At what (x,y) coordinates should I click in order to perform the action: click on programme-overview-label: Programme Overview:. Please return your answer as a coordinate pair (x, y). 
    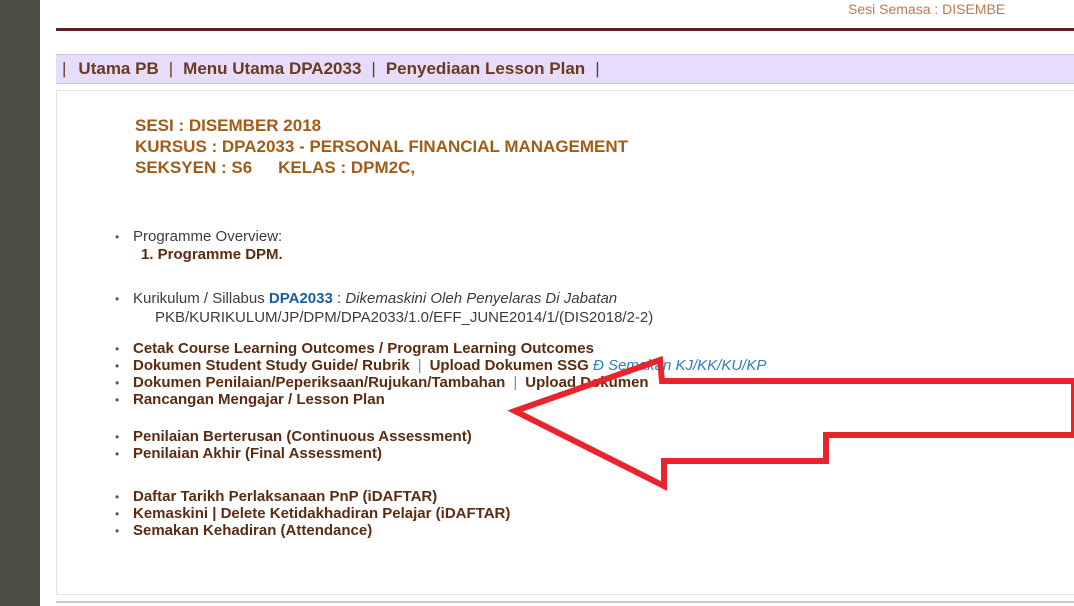
    Looking at the image, I should click on (208, 236).